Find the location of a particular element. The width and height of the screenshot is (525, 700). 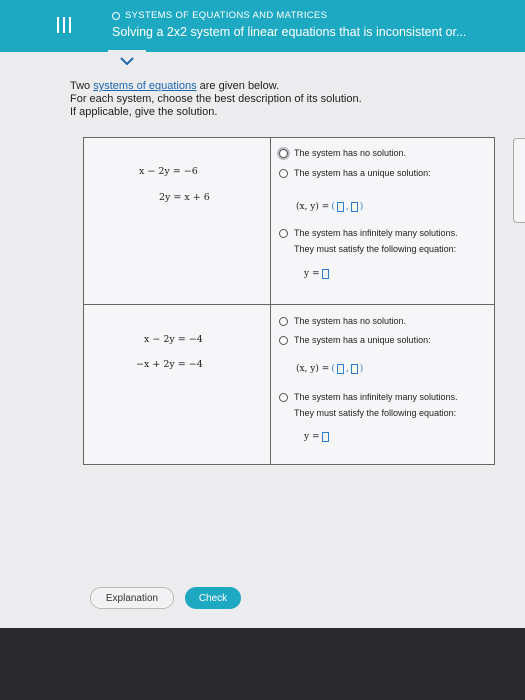

system1-equation-2: 2y = x + 6 is located at coordinates (184, 197).